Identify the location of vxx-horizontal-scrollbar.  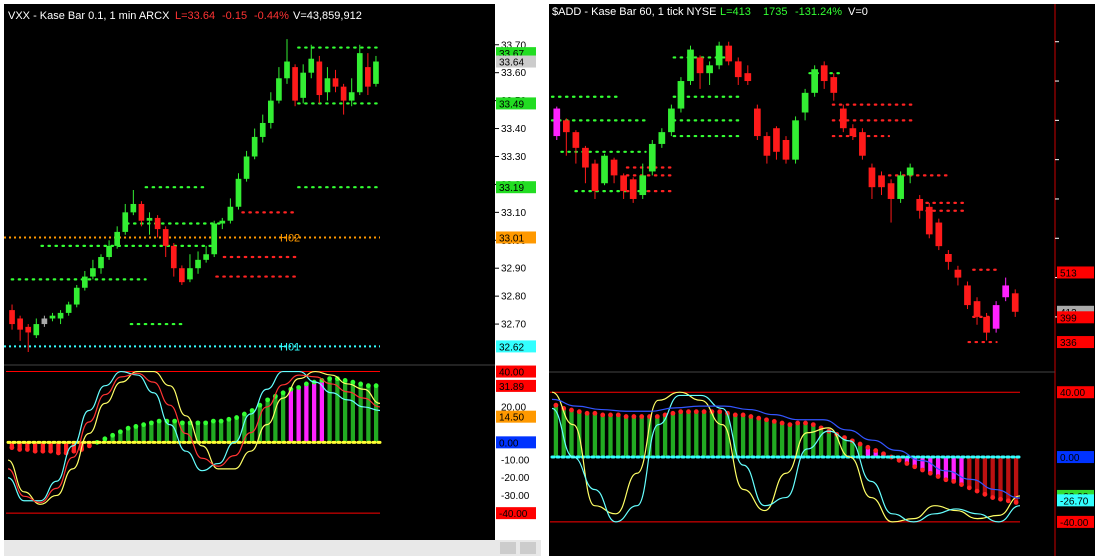
(272, 548).